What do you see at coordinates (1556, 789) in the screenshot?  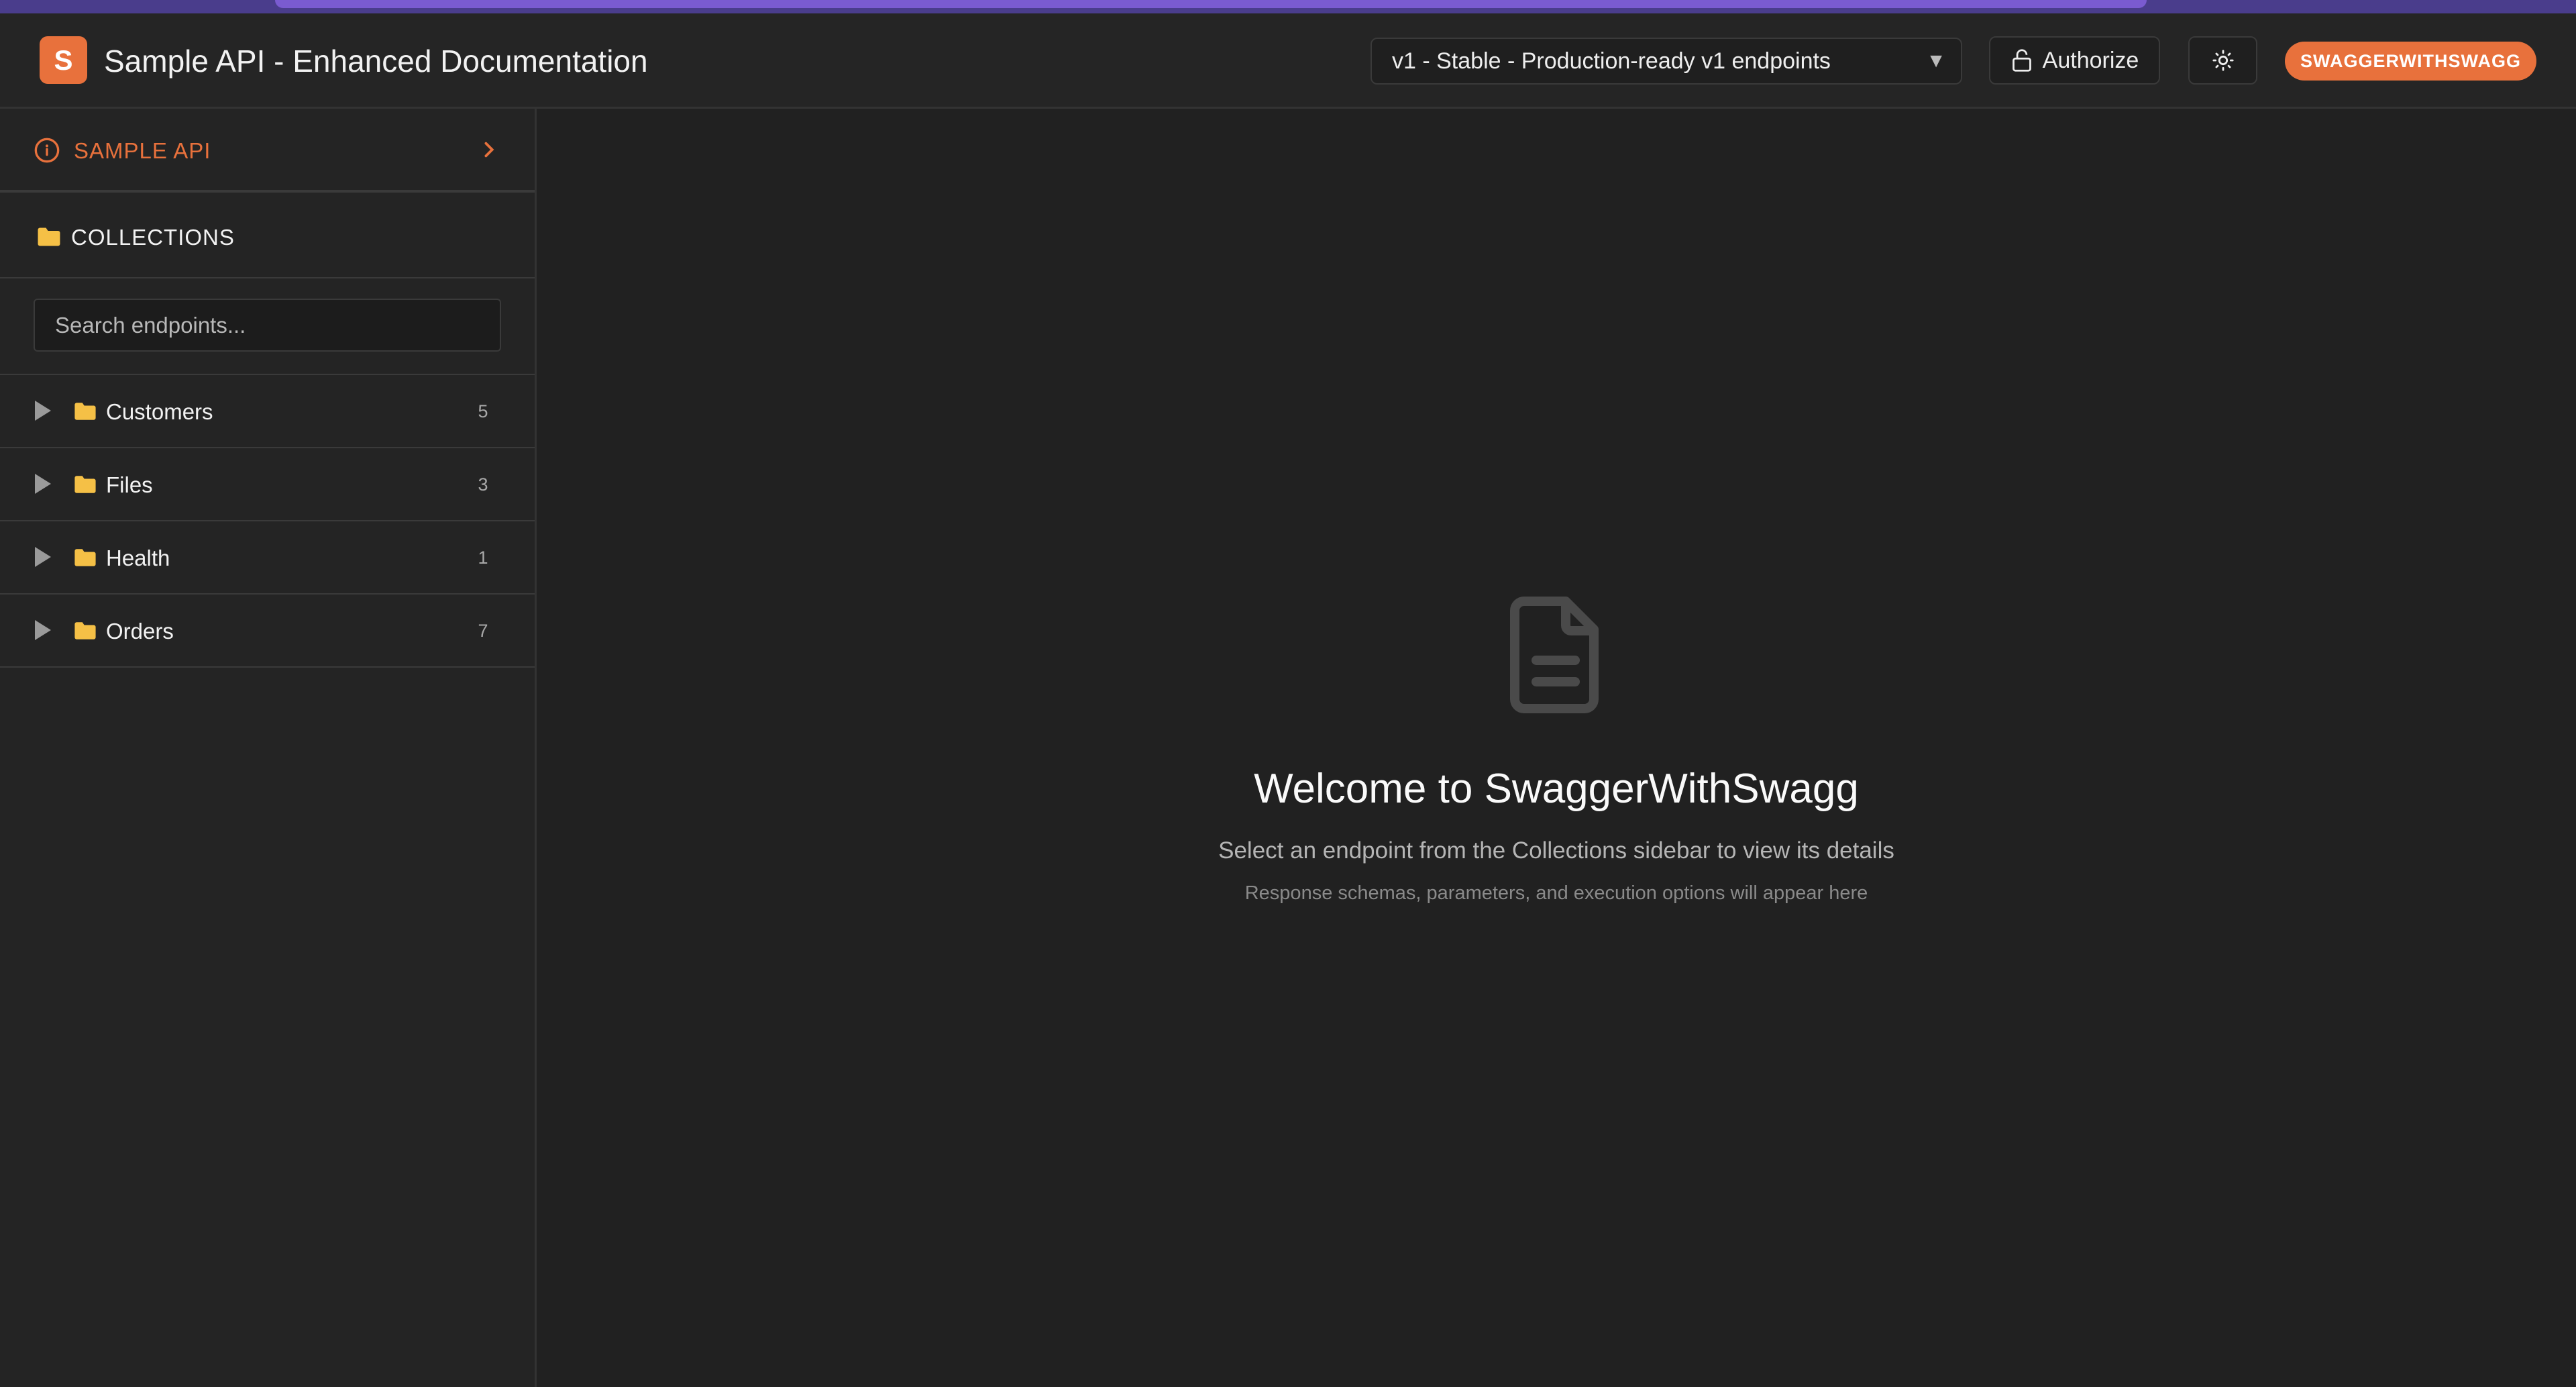 I see `welcome-title: Welcome to SwaggerWithSwagg` at bounding box center [1556, 789].